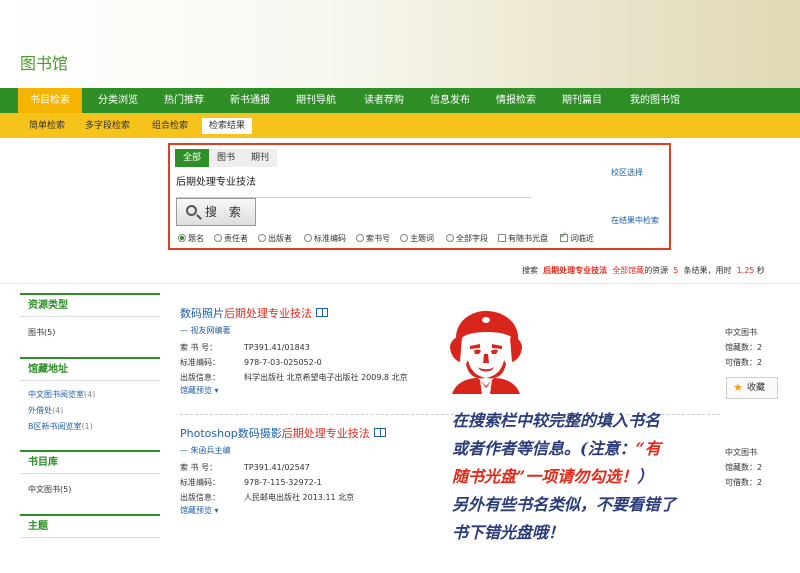 The width and height of the screenshot is (800, 573). I want to click on field-value: TP391.41/01843, so click(277, 347).